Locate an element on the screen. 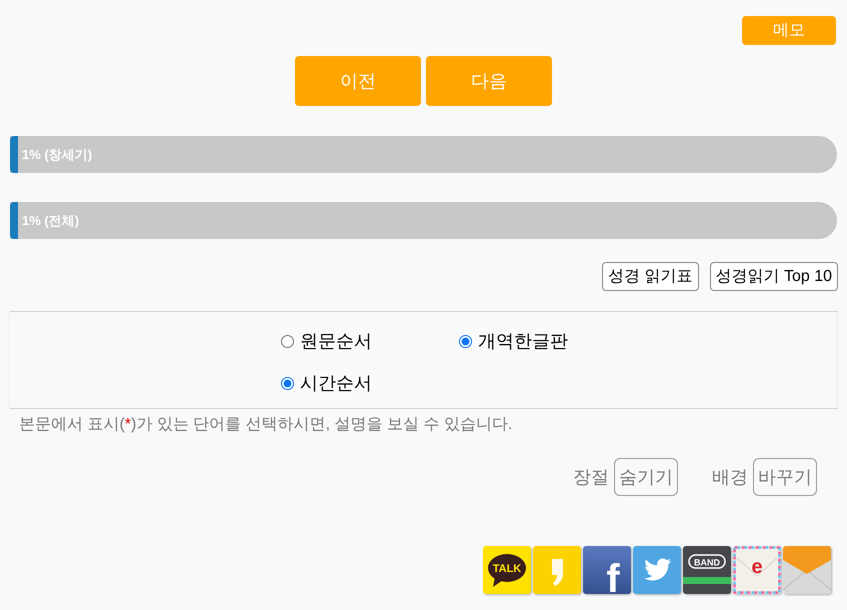 This screenshot has height=610, width=847. option-label: 개역한글판 is located at coordinates (523, 341).